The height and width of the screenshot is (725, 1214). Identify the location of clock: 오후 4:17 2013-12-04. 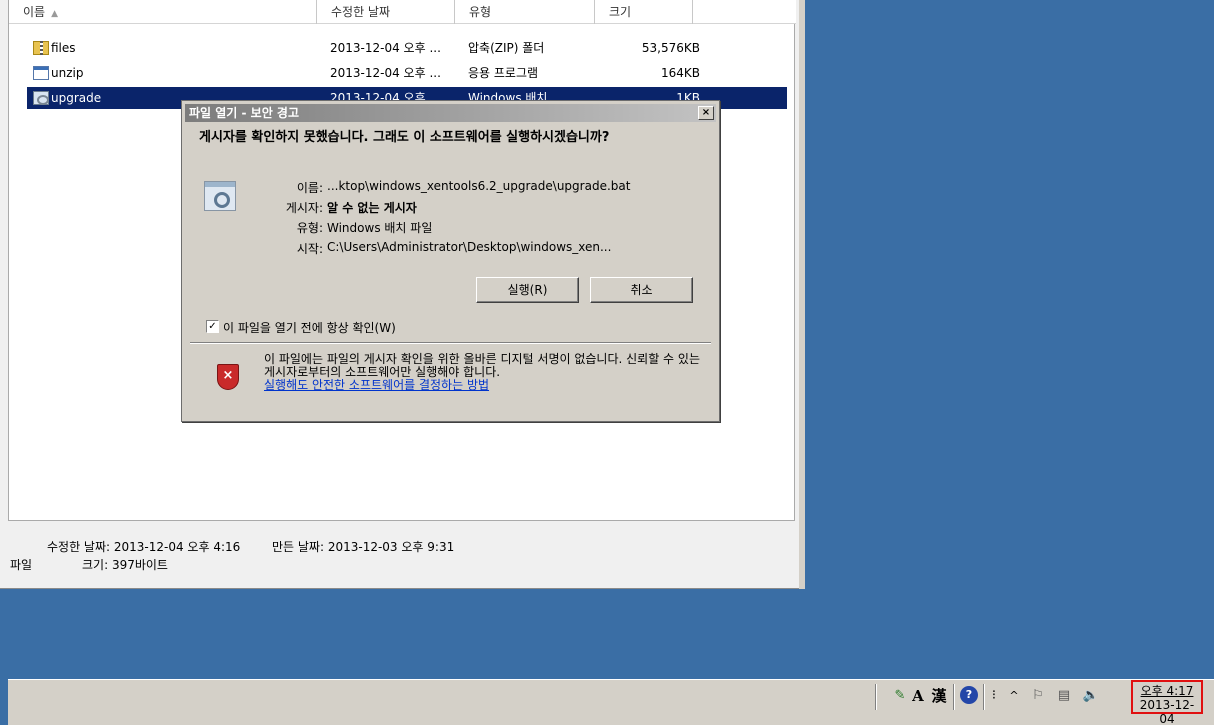
(1167, 702).